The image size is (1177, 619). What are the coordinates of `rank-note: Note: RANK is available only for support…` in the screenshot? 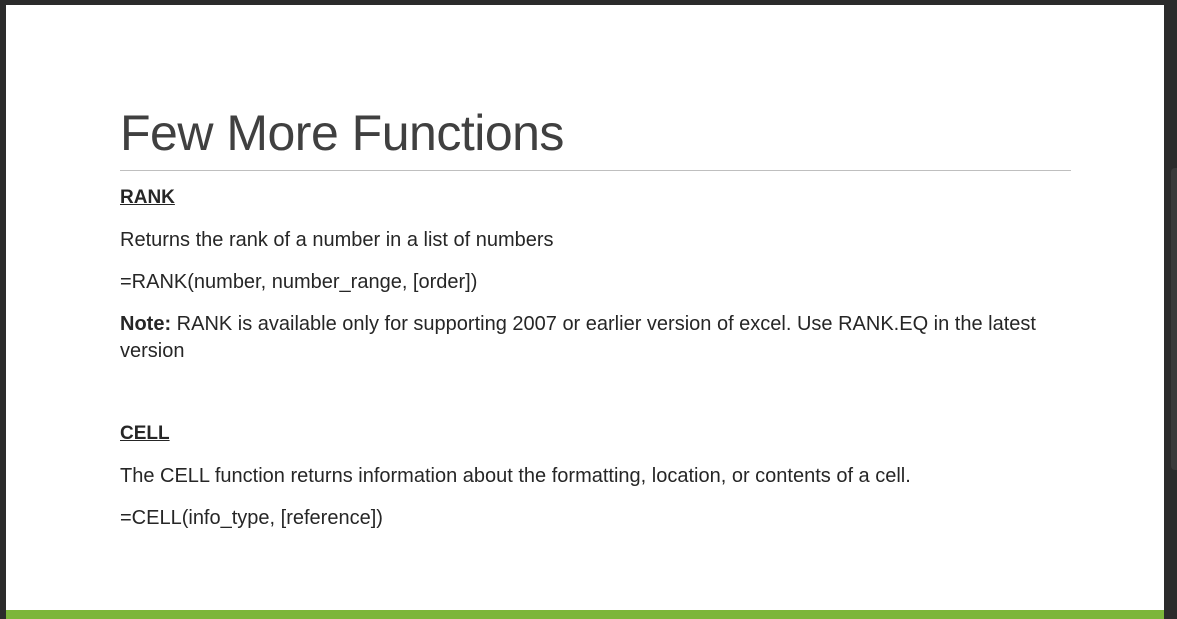 It's located at (595, 338).